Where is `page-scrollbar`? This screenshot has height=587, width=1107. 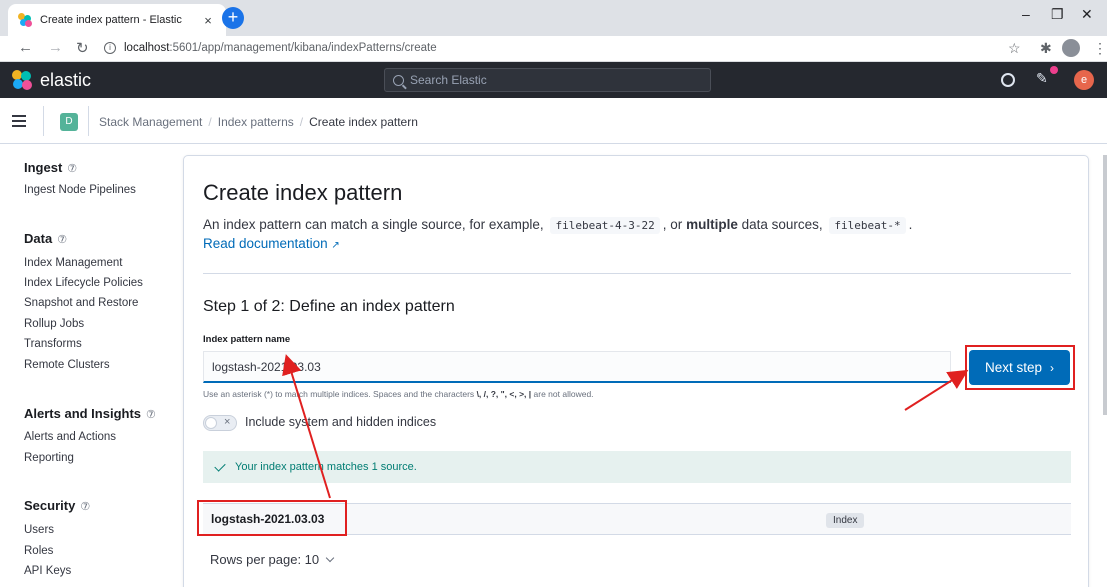
page-scrollbar is located at coordinates (1105, 285).